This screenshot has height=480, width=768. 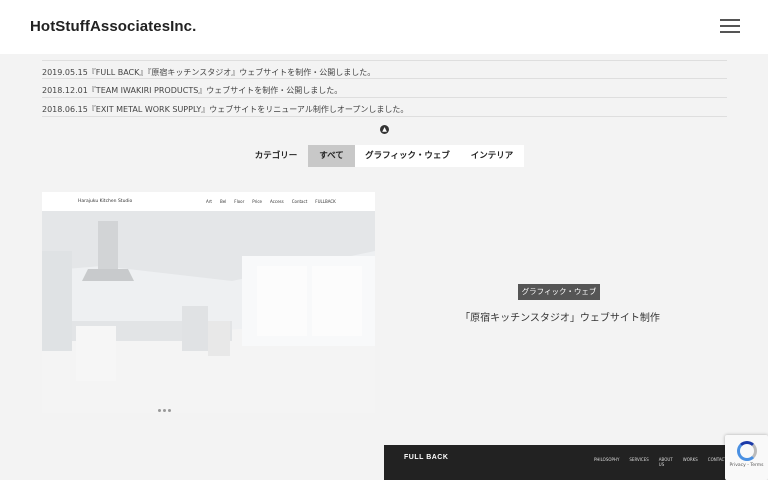 What do you see at coordinates (492, 156) in the screenshot?
I see `category-interior-button: インテリア` at bounding box center [492, 156].